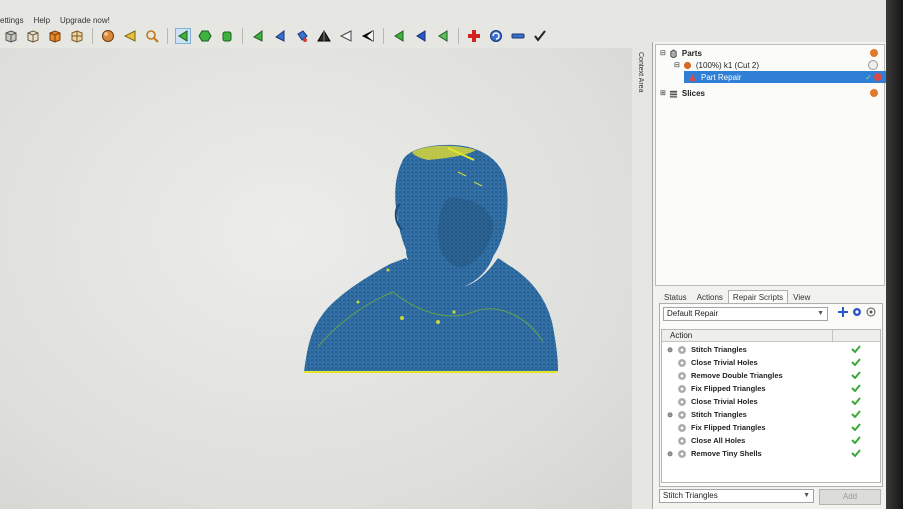 This screenshot has height=509, width=903. I want to click on tree-item-part-repair: Part Repair ✓, so click(785, 77).